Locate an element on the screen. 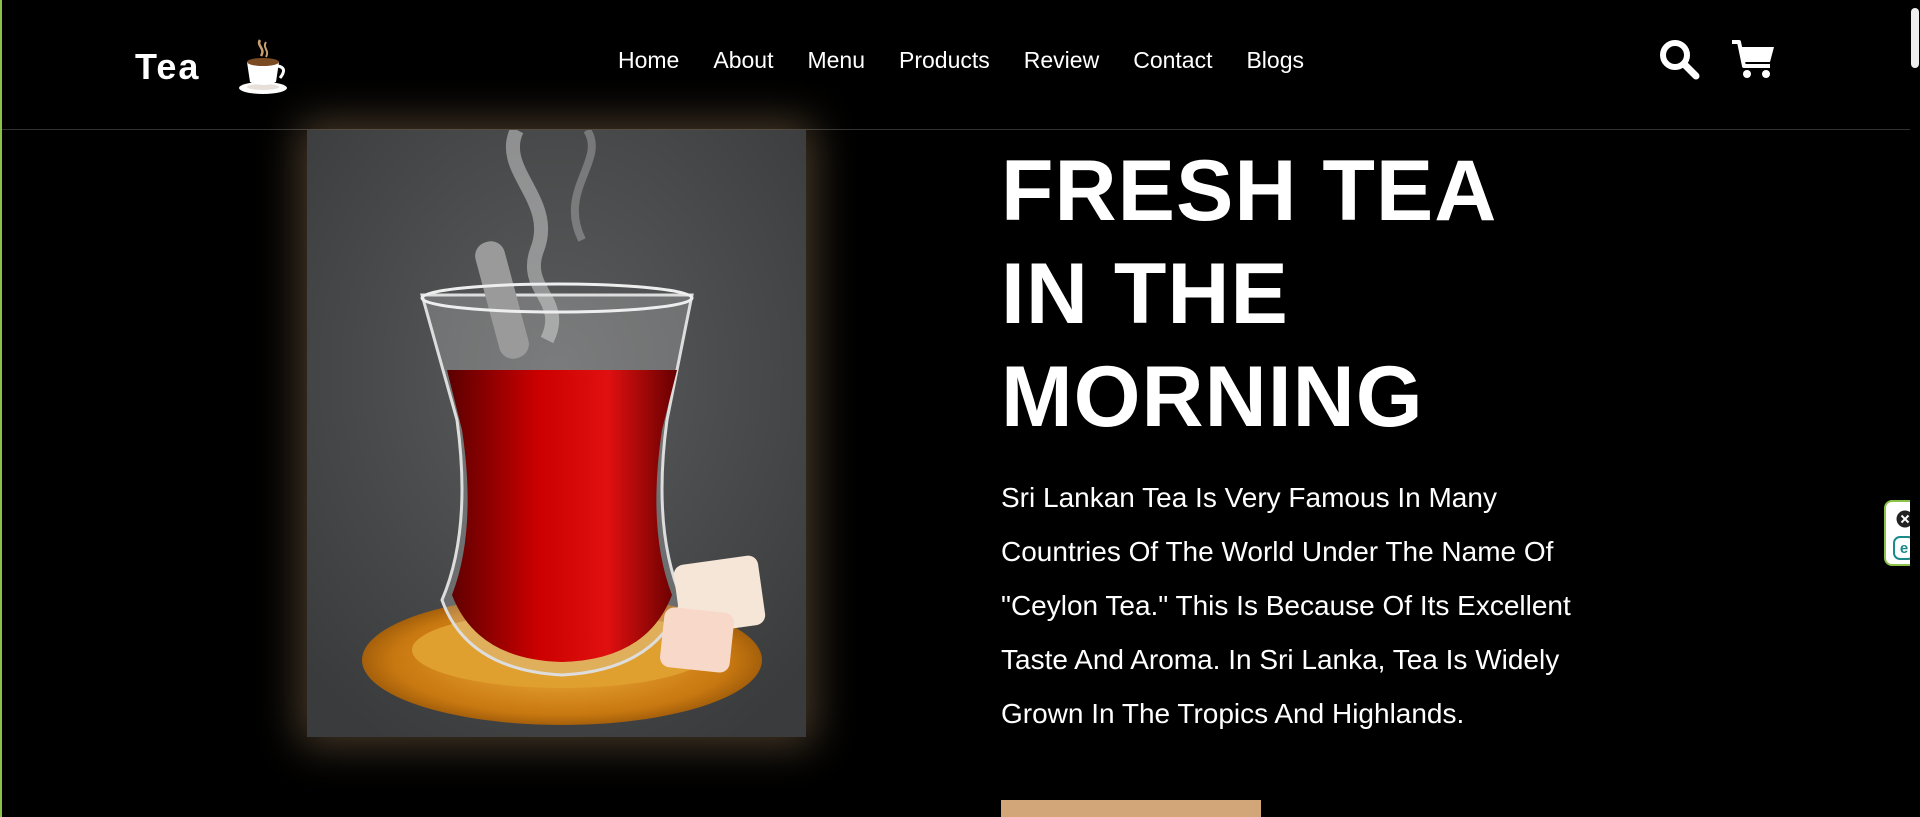 The width and height of the screenshot is (1920, 817). nav-about: About is located at coordinates (743, 60).